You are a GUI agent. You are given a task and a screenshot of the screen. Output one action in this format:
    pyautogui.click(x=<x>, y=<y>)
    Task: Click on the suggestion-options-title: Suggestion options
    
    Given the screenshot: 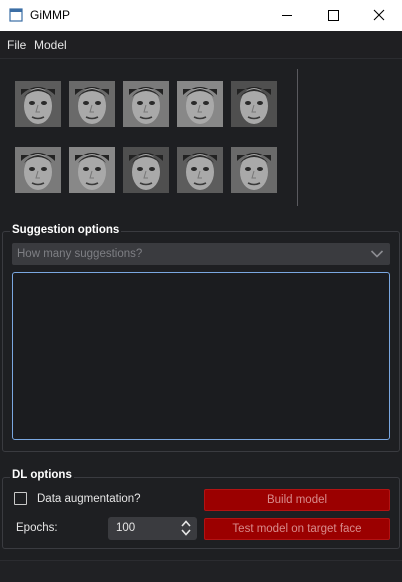 What is the action you would take?
    pyautogui.click(x=66, y=230)
    